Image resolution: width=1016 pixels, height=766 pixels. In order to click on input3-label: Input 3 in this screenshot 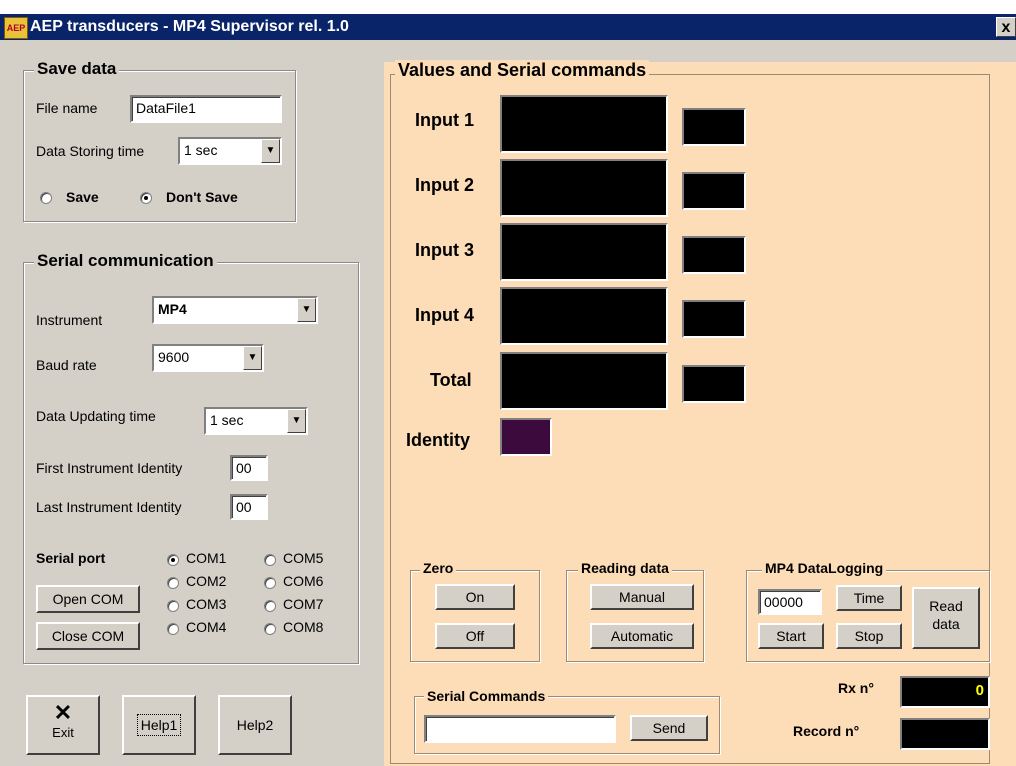, I will do `click(444, 250)`.